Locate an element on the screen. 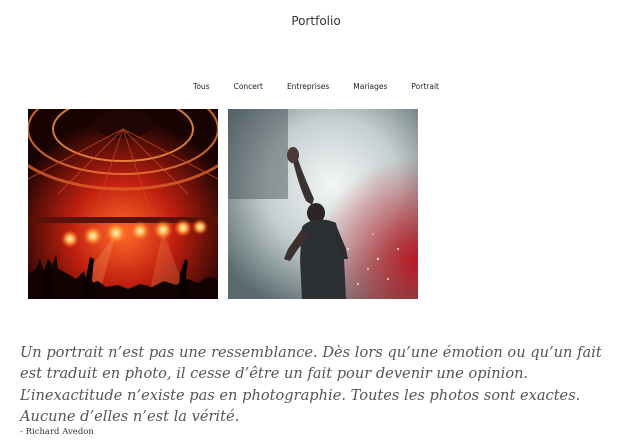 This screenshot has height=445, width=632. filter-tous: Tous is located at coordinates (201, 86).